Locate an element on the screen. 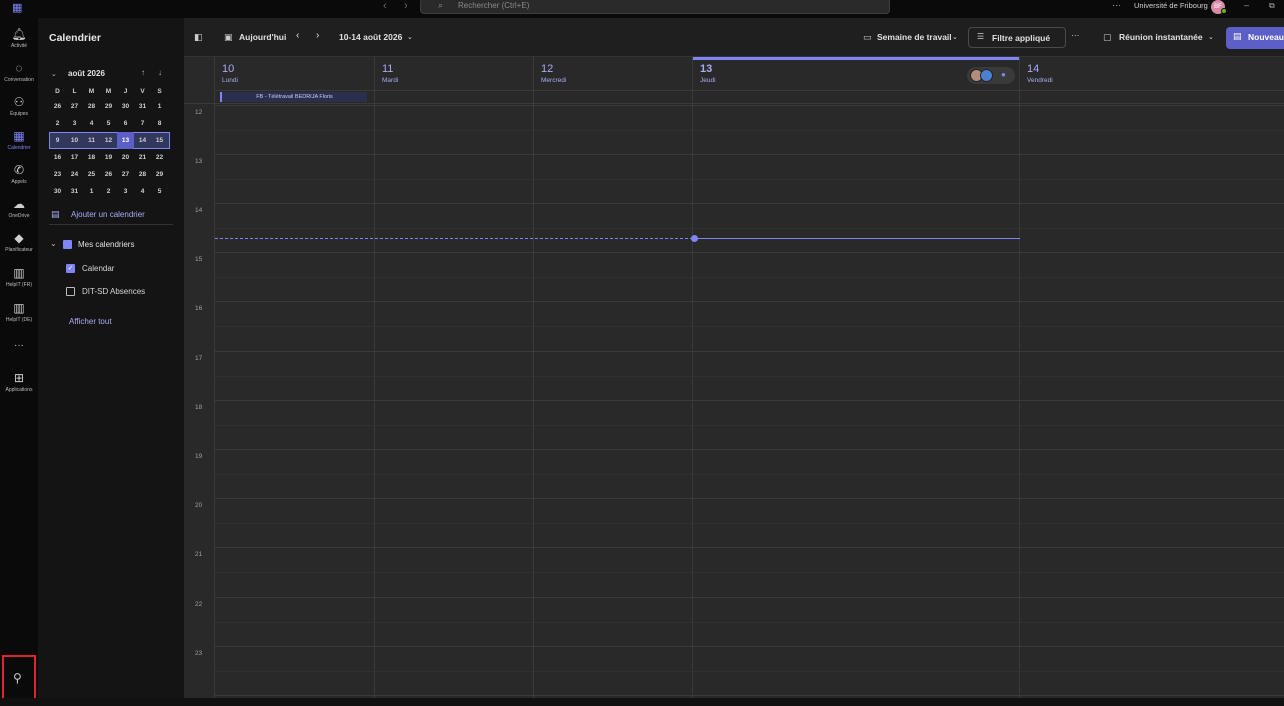  account-highlight-box: ⚲ is located at coordinates (19, 677).